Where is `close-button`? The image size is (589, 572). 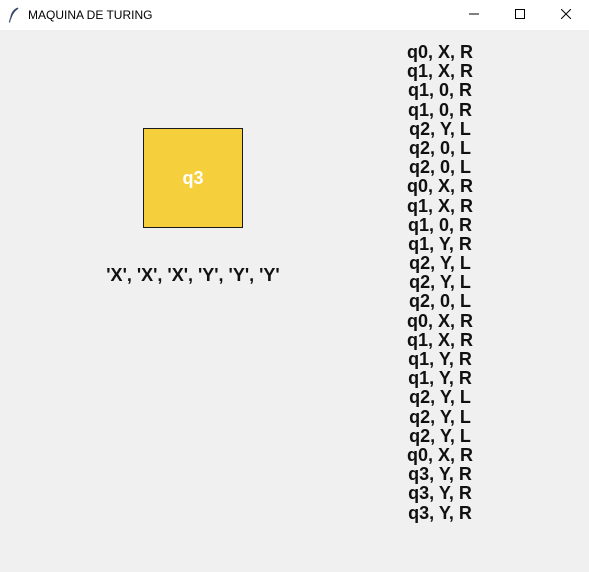
close-button is located at coordinates (566, 15).